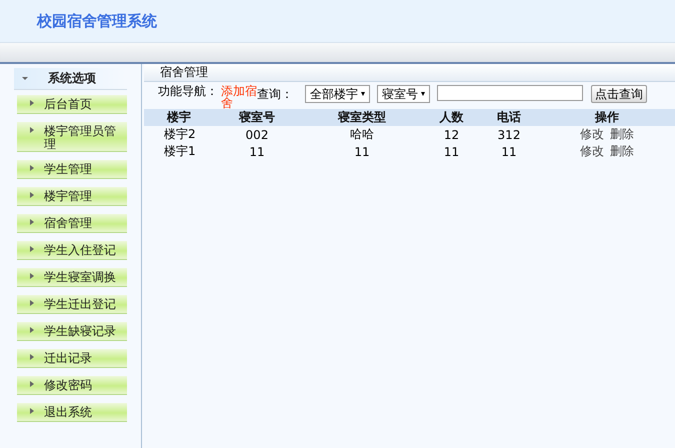 Image resolution: width=675 pixels, height=448 pixels. What do you see at coordinates (179, 134) in the screenshot?
I see `table-cell: 楼宇2` at bounding box center [179, 134].